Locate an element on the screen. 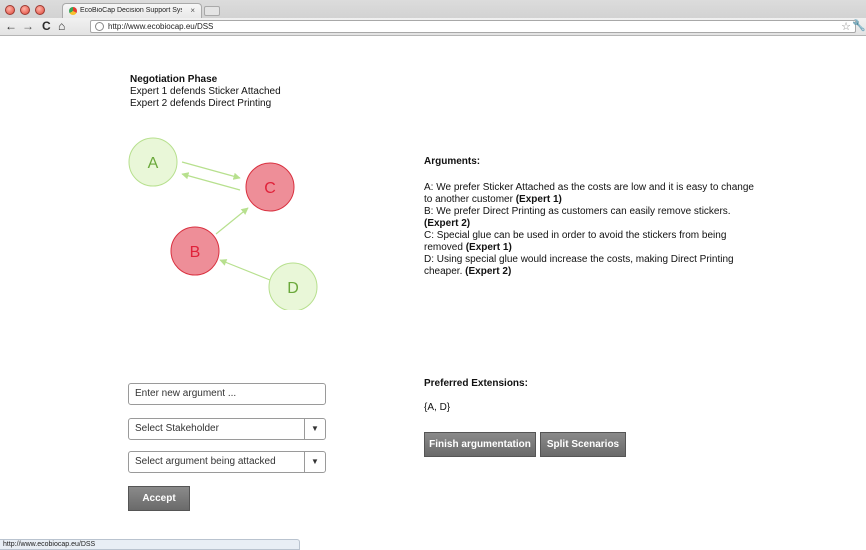 The height and width of the screenshot is (550, 866). argument-c-expert: (Expert 1) is located at coordinates (488, 247).